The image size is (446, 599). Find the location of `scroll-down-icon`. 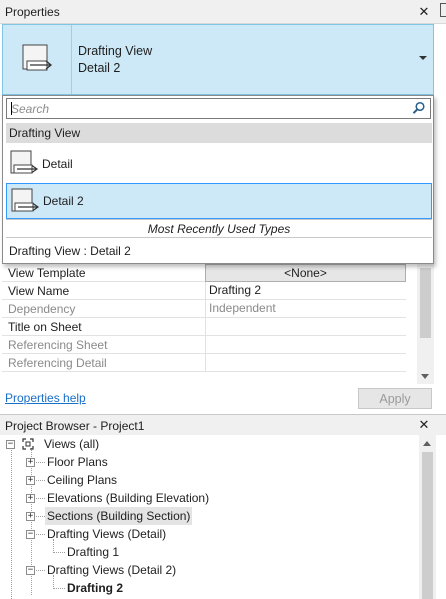

scroll-down-icon is located at coordinates (425, 376).